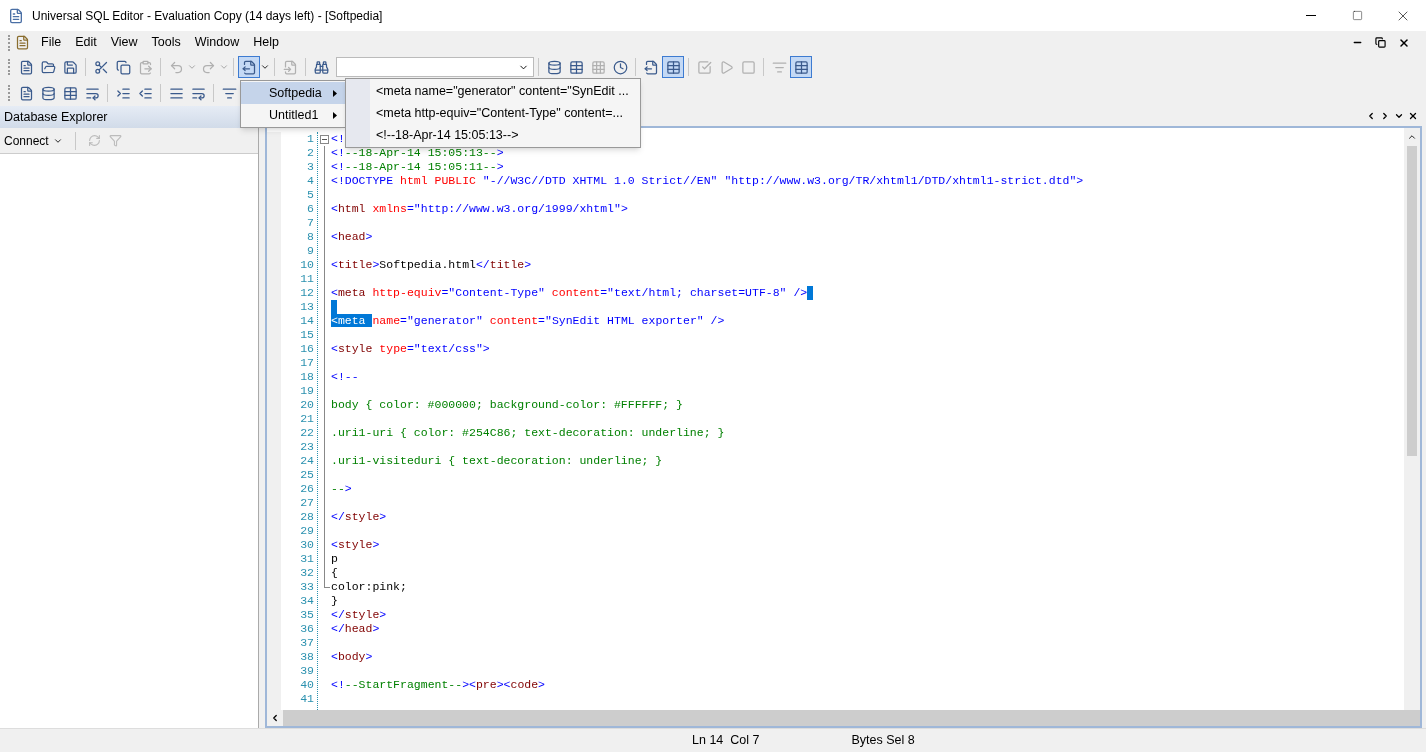  Describe the element at coordinates (310, 153) in the screenshot. I see `line-number: 2` at that location.